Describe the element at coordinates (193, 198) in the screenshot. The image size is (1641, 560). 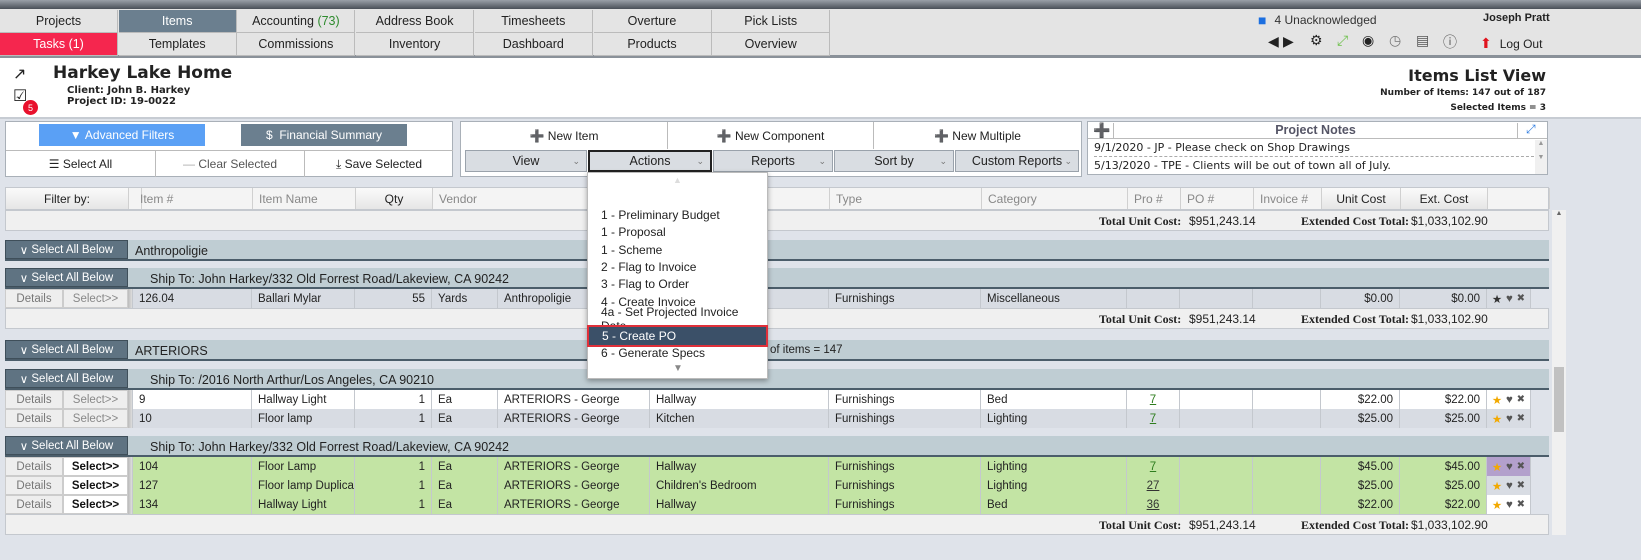
I see `filter-item-number: Item #` at that location.